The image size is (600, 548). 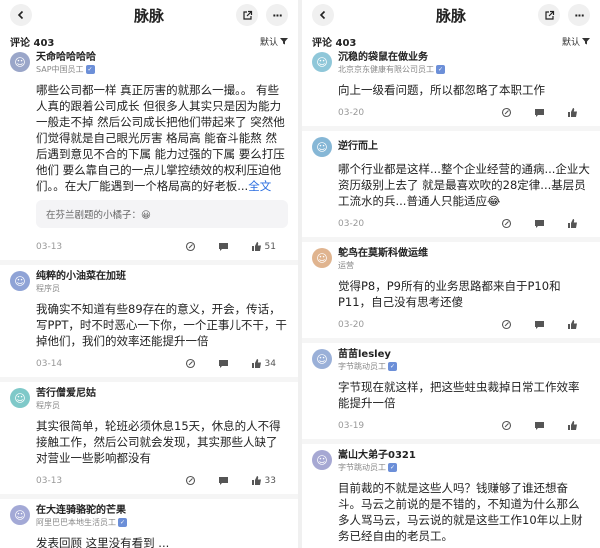 What do you see at coordinates (367, 355) in the screenshot?
I see `author-name: 苗苗lesley` at bounding box center [367, 355].